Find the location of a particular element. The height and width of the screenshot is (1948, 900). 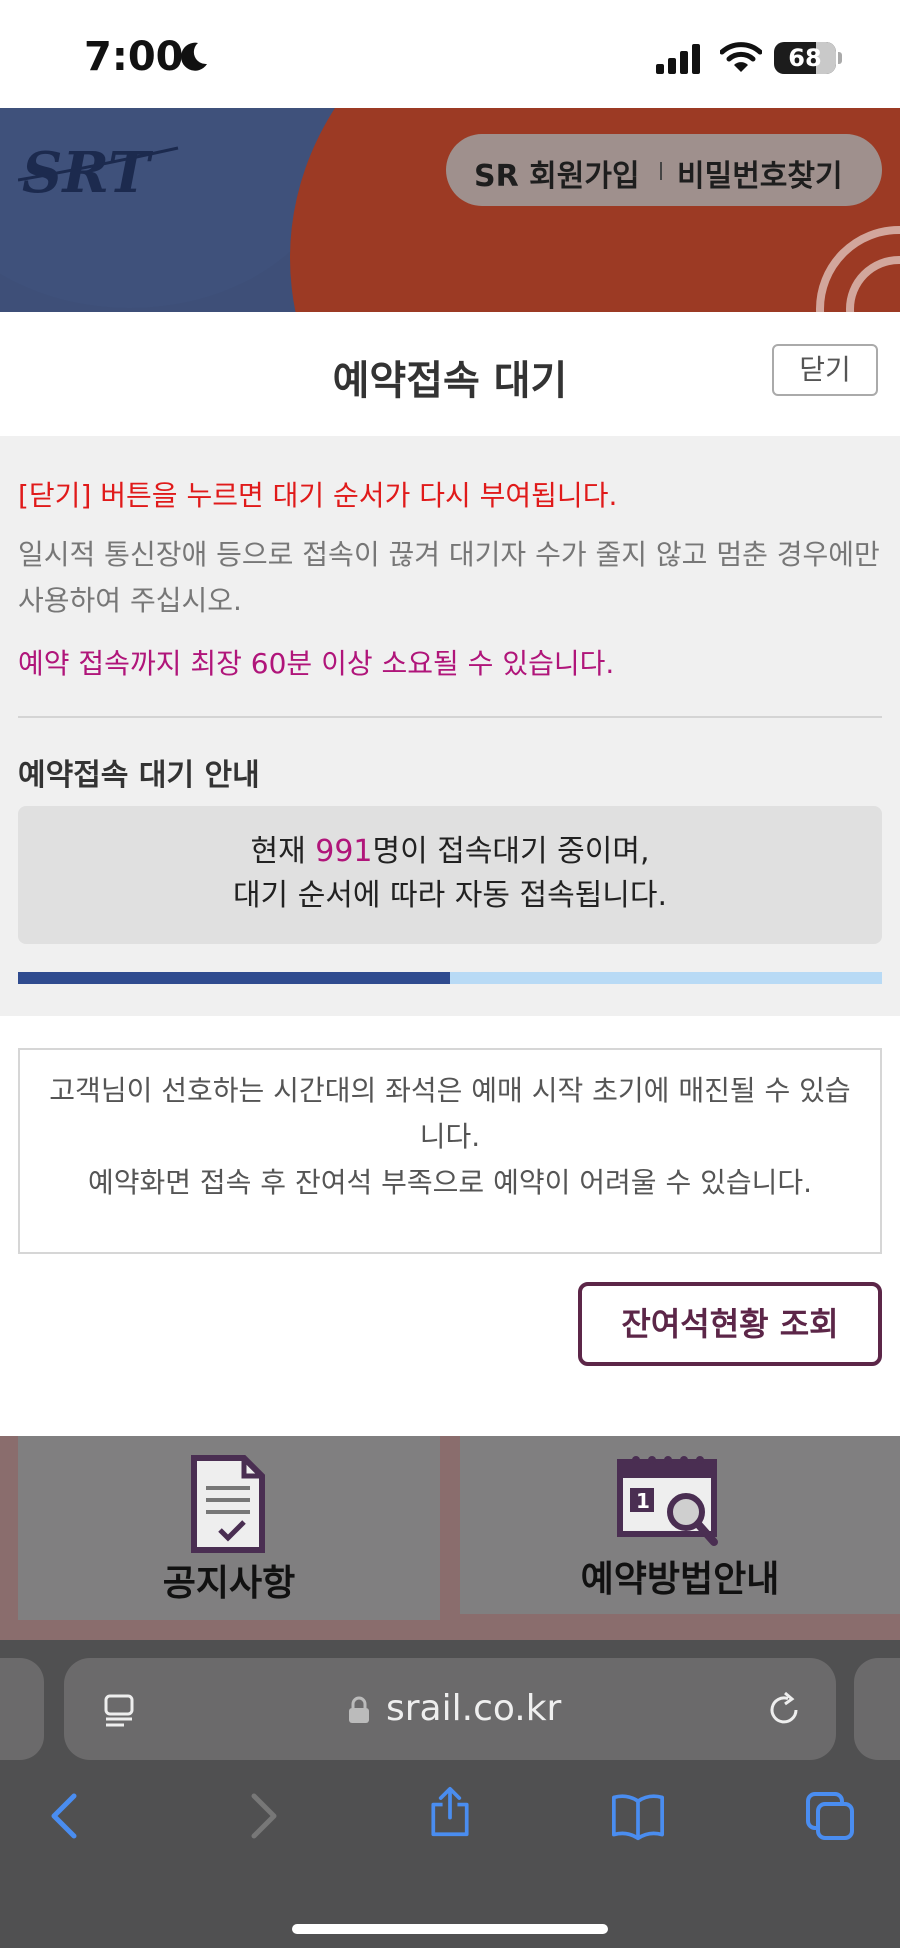

wait-time-notice: 예약 접속까지 최장 60분 이상 소요될 수 있습니다. is located at coordinates (316, 663).